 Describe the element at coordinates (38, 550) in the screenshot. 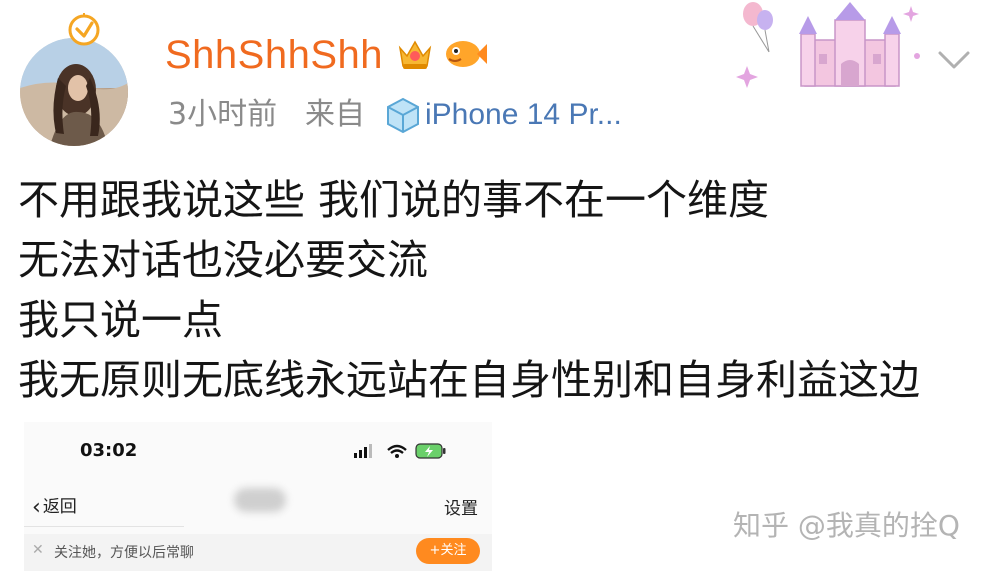

I see `close-icon: ✕` at that location.